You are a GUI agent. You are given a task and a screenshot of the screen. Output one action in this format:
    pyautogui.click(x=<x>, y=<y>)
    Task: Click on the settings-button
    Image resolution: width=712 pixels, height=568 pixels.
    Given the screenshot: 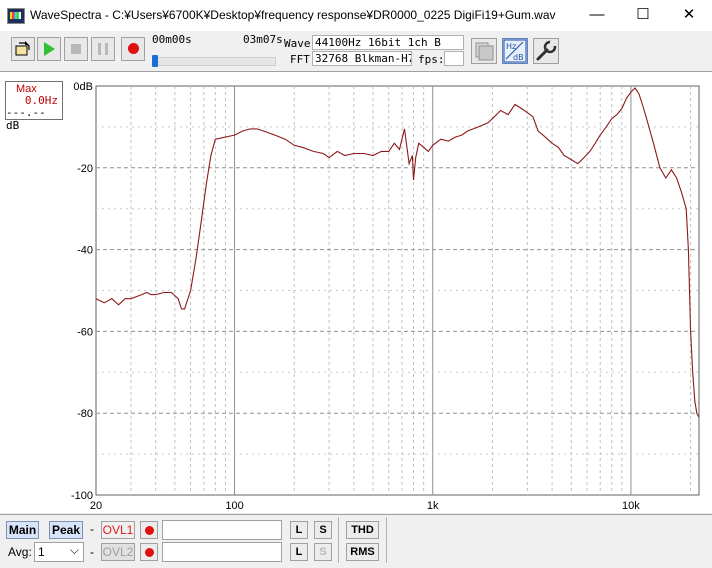 What is the action you would take?
    pyautogui.click(x=546, y=51)
    